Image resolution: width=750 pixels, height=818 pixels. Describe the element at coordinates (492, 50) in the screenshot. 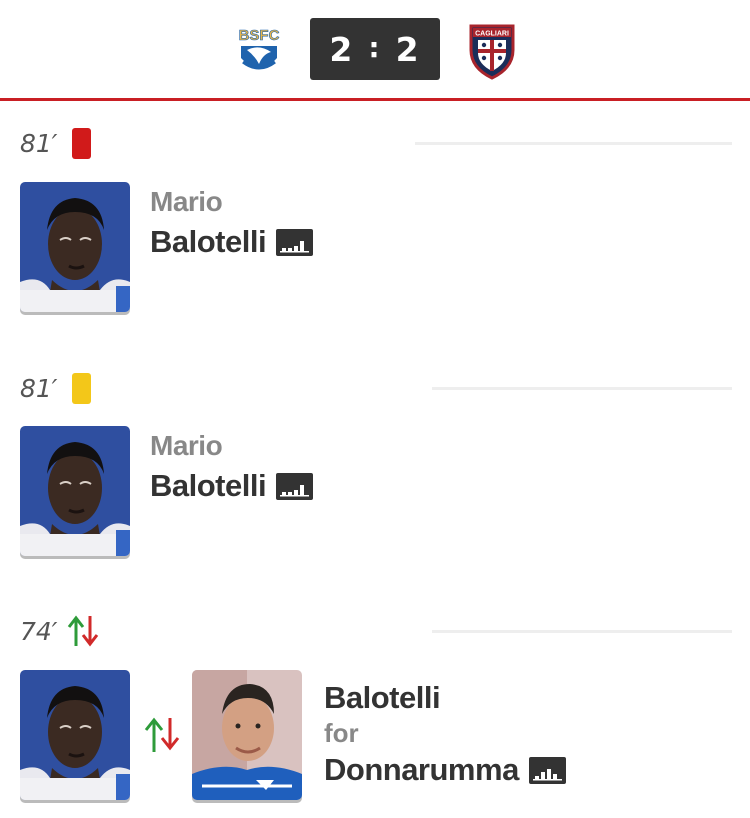

I see `away-team-logo: CAGLIARI` at that location.